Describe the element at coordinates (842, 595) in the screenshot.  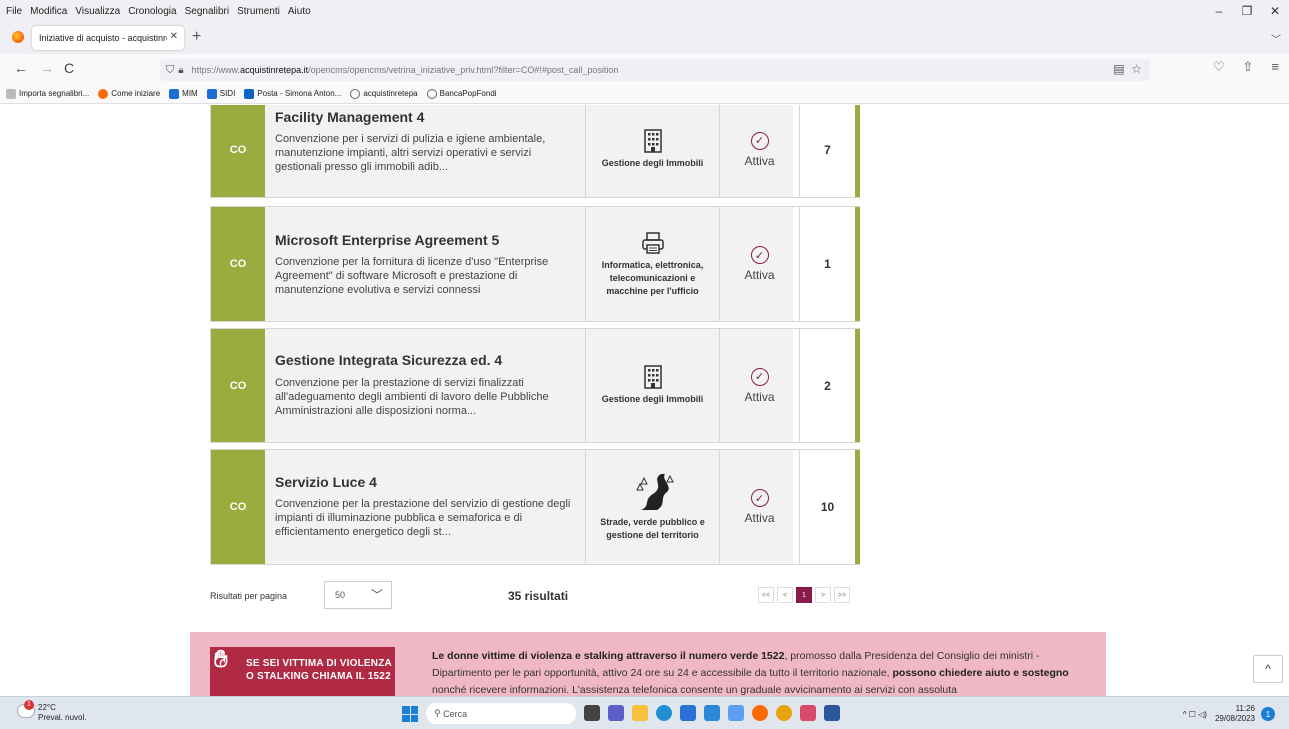
I see `last-page-button: >>` at that location.